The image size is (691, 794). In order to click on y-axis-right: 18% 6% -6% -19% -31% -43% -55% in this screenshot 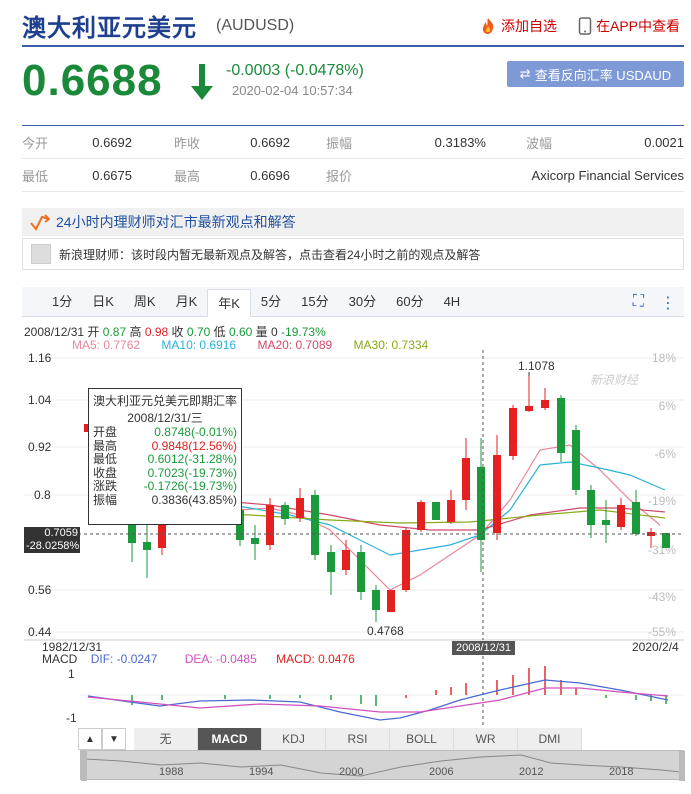, I will do `click(662, 495)`.